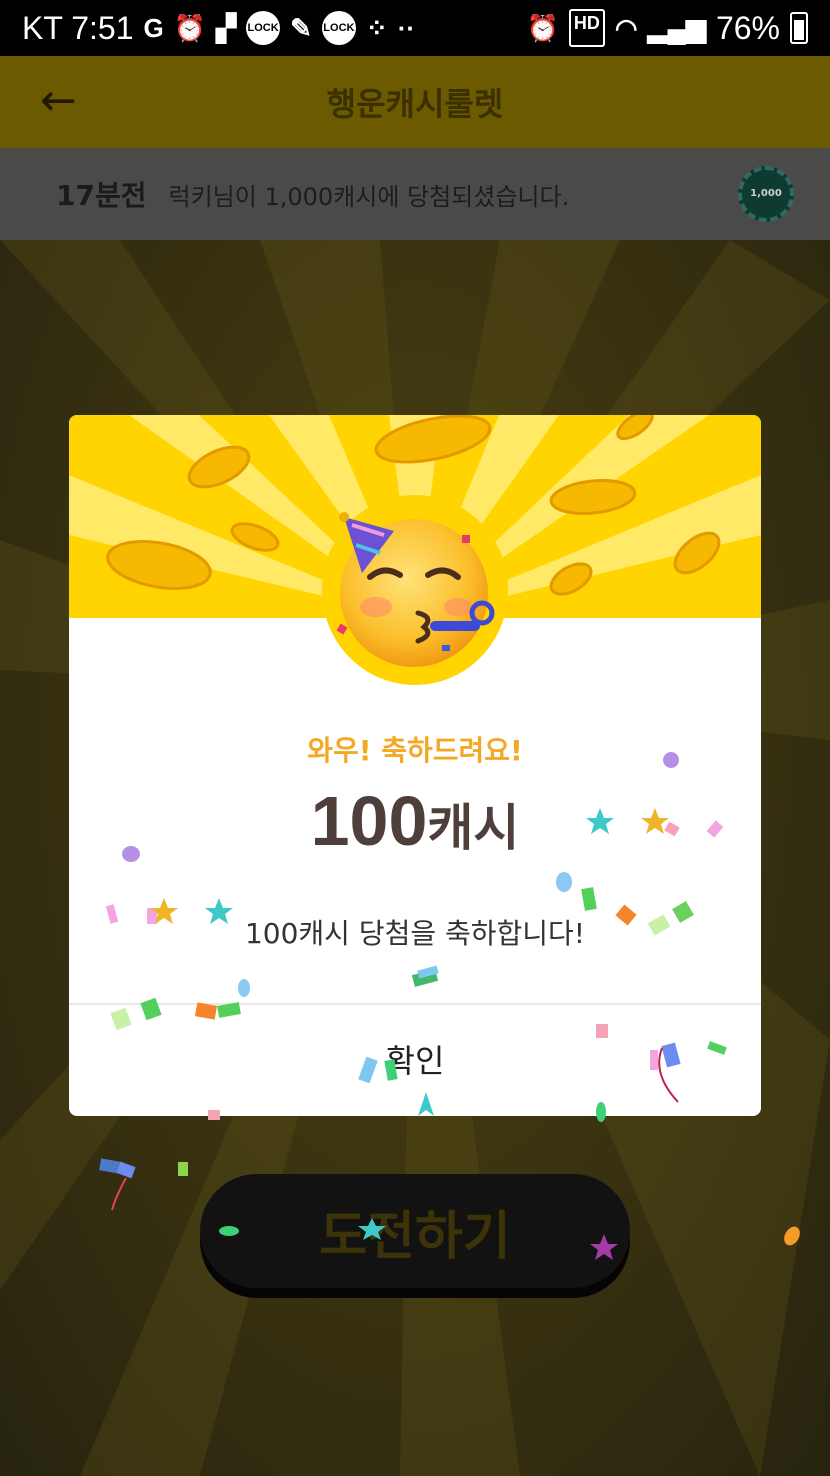 The image size is (830, 1476). What do you see at coordinates (766, 194) in the screenshot?
I see `coin-chip-icon: 1,000` at bounding box center [766, 194].